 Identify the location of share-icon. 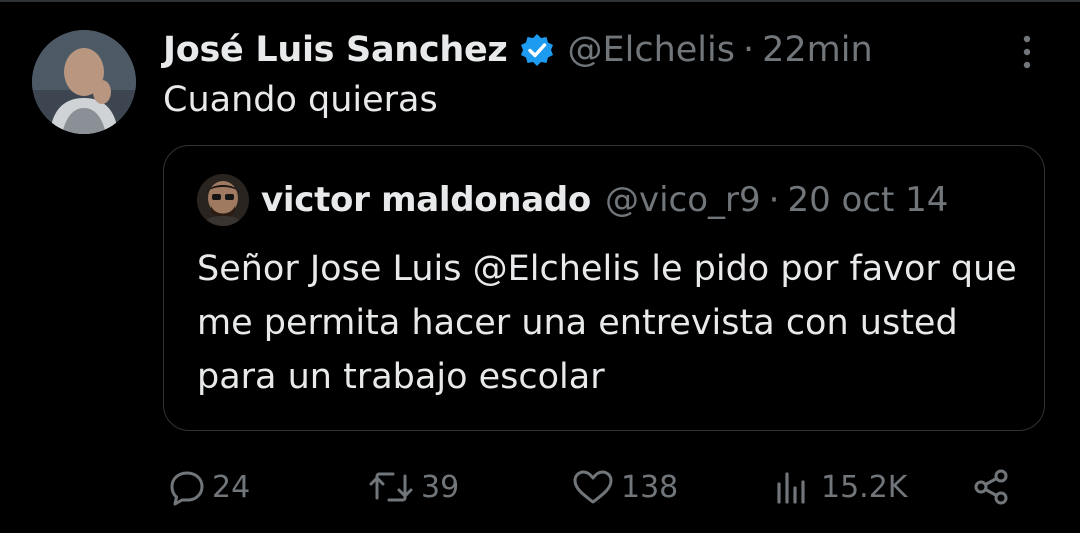
(992, 487).